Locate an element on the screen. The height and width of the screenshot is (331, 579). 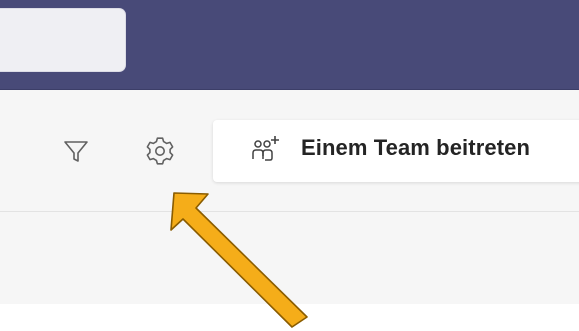
filter-icon is located at coordinates (76, 151).